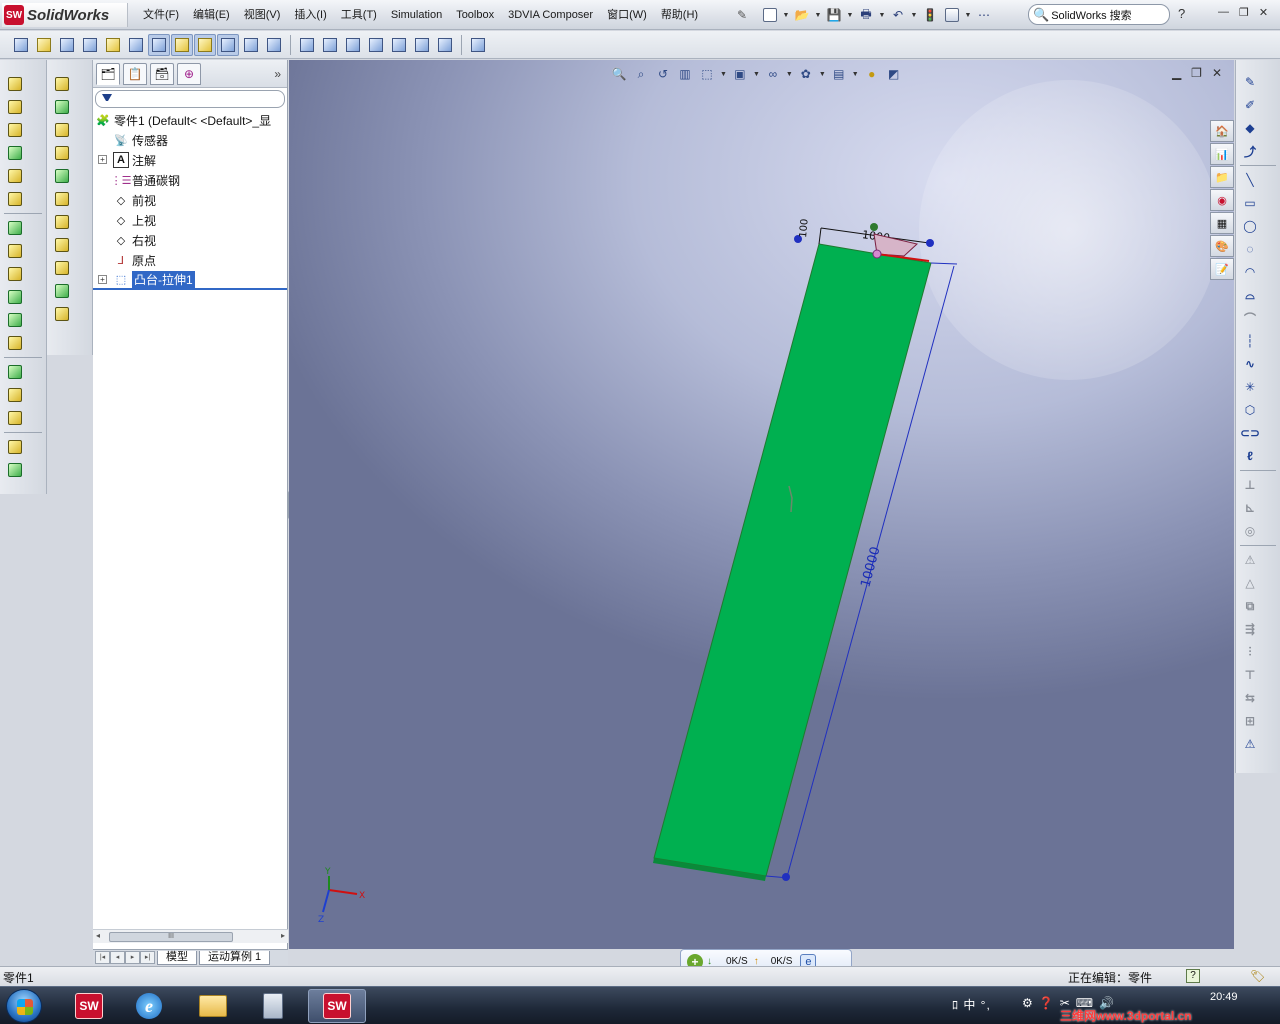  What do you see at coordinates (62, 222) in the screenshot?
I see `dome-icon` at bounding box center [62, 222].